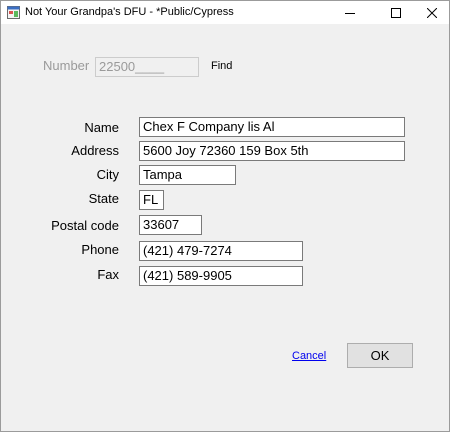 This screenshot has width=450, height=432. I want to click on title-bar: Not Your Grandpa's DFU - *Public/Cypress, so click(225, 12).